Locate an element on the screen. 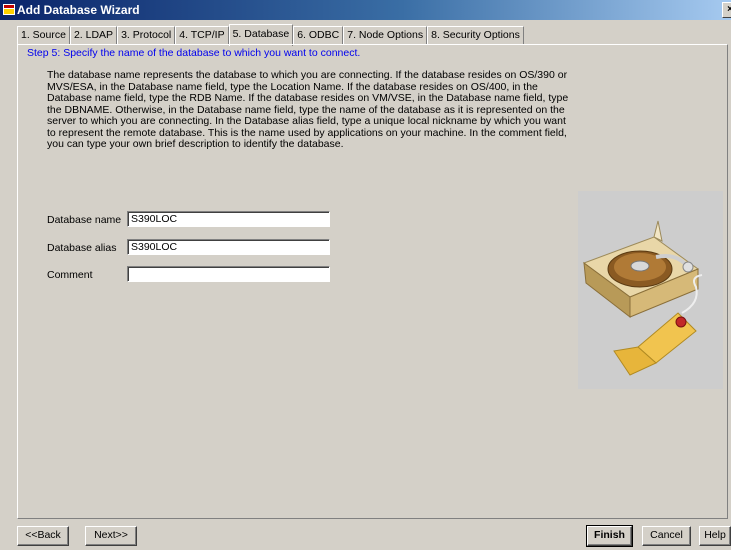 The width and height of the screenshot is (731, 550). close-icon: × is located at coordinates (726, 10).